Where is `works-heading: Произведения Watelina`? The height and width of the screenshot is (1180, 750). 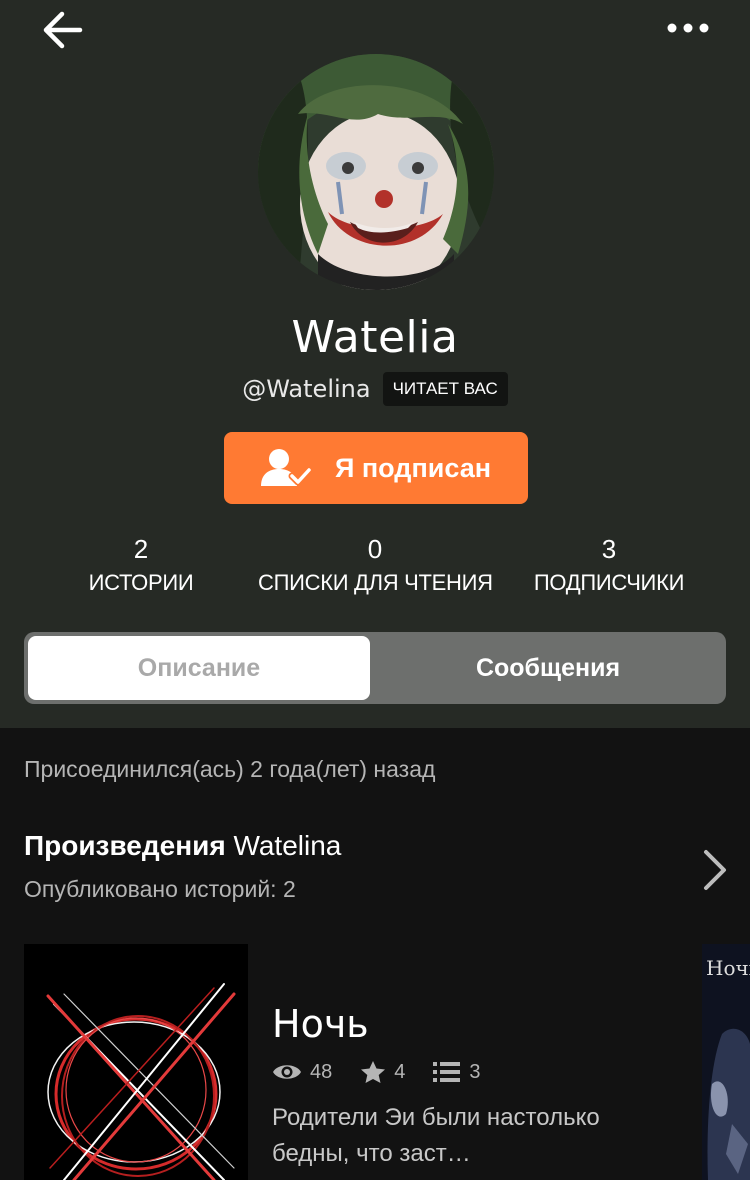 works-heading: Произведения Watelina is located at coordinates (182, 846).